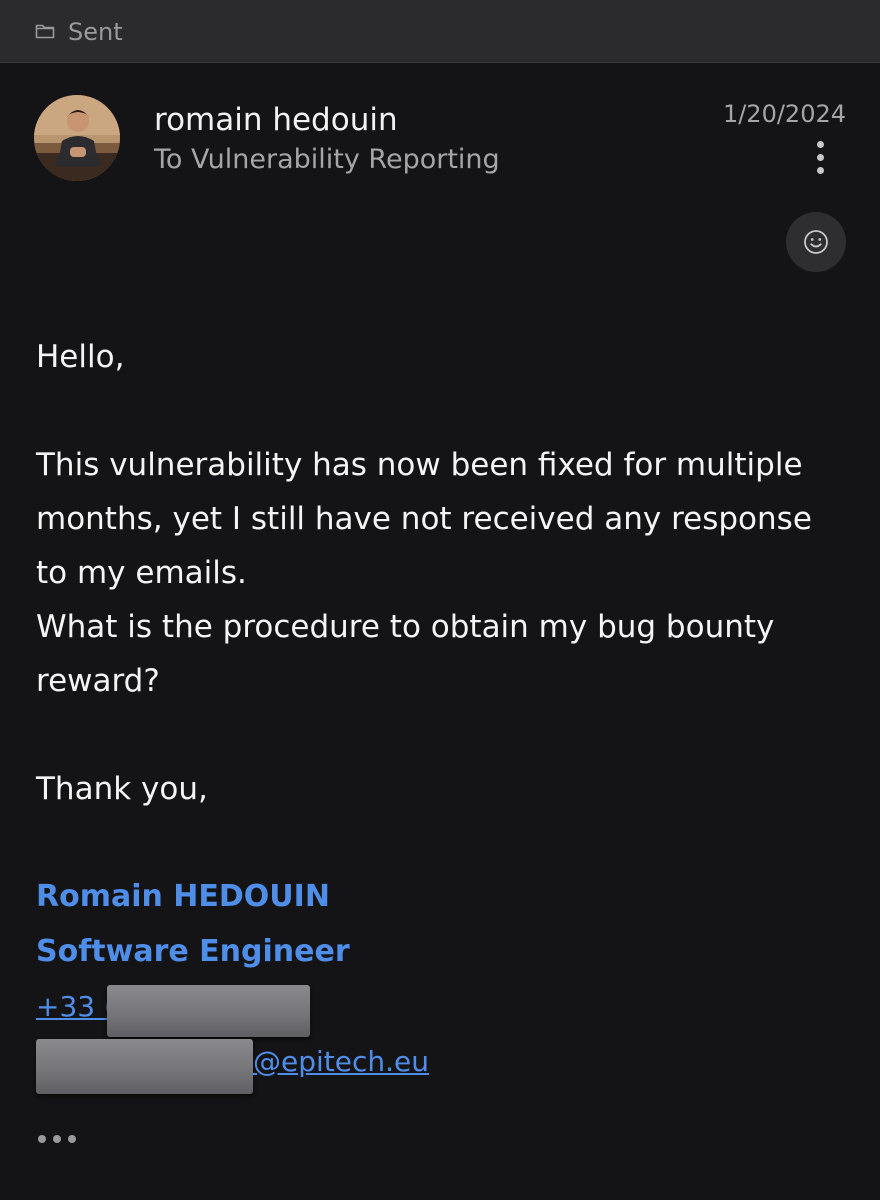 The image size is (880, 1200). I want to click on greeting-text: Hello,, so click(80, 357).